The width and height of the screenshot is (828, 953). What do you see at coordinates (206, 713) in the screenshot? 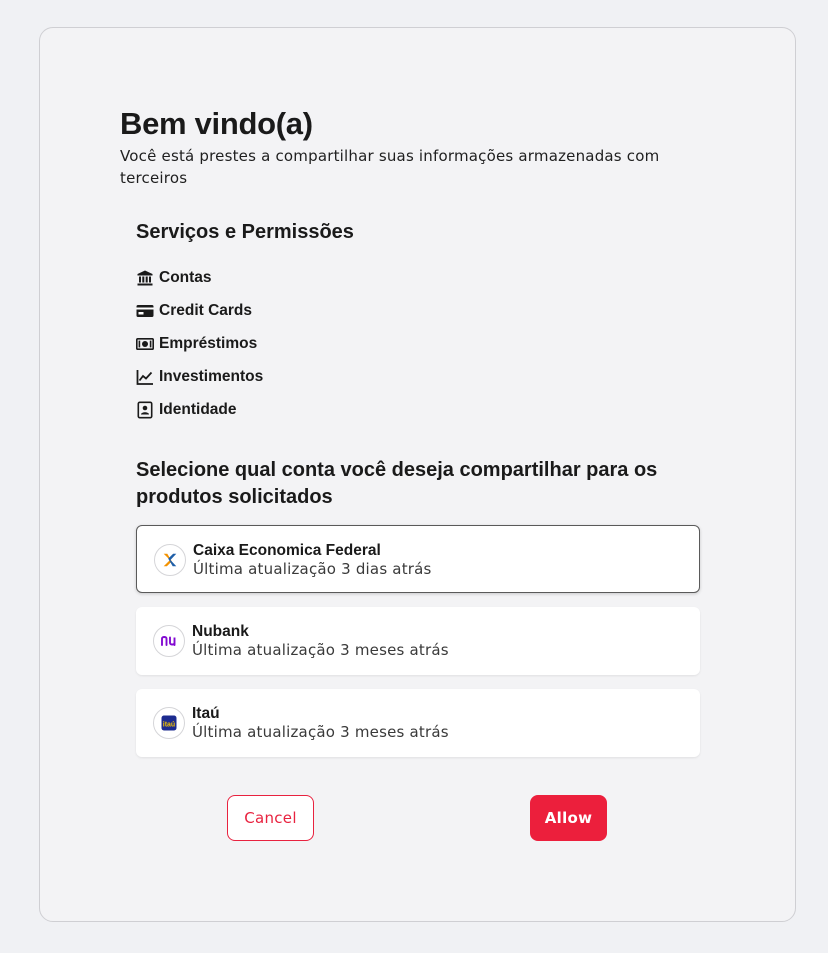
I see `account-name: Itaú` at bounding box center [206, 713].